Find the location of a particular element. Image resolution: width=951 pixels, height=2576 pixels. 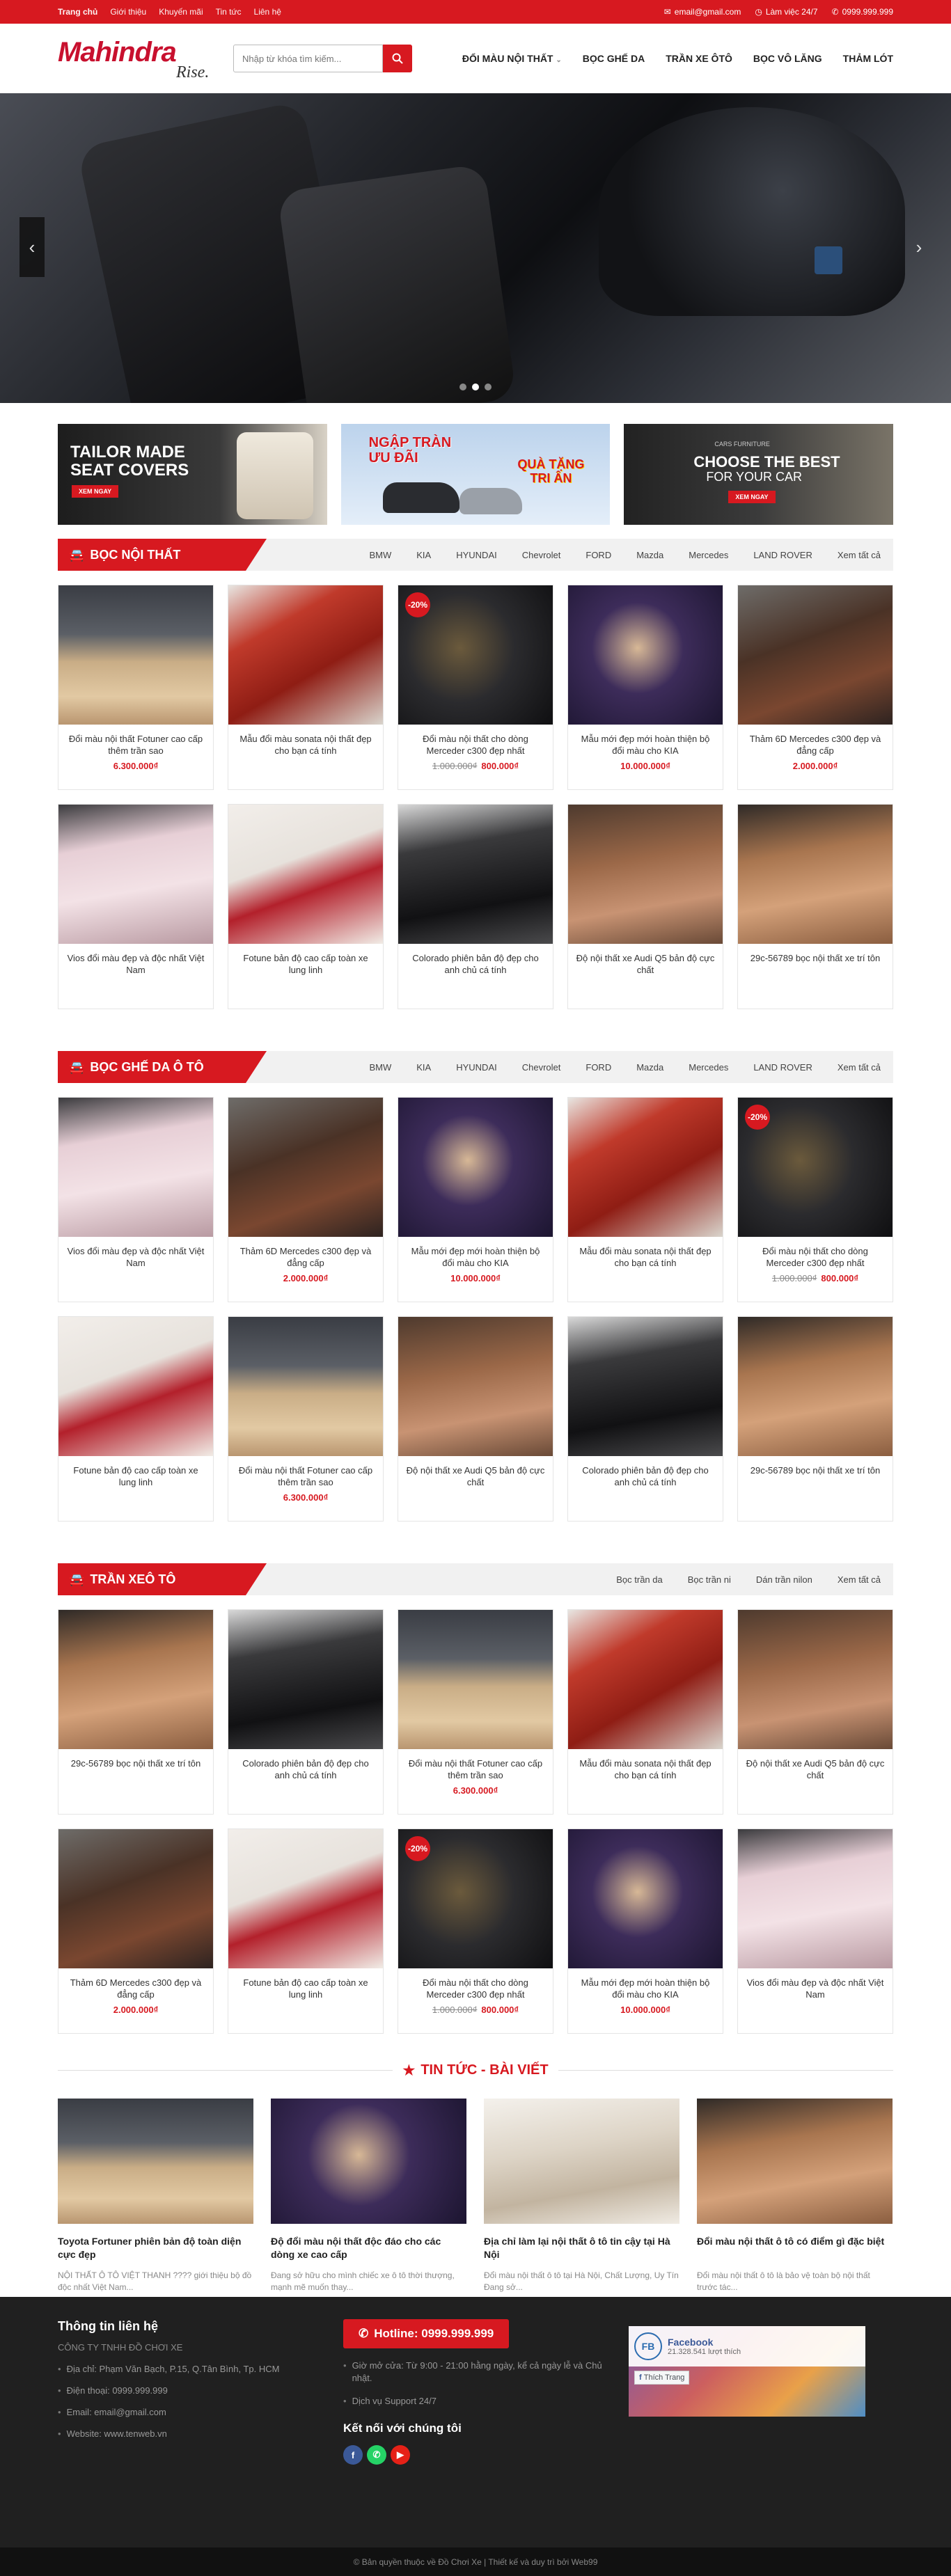

nav-item-leather-seats: BỌC GHẾ DA is located at coordinates (614, 58).